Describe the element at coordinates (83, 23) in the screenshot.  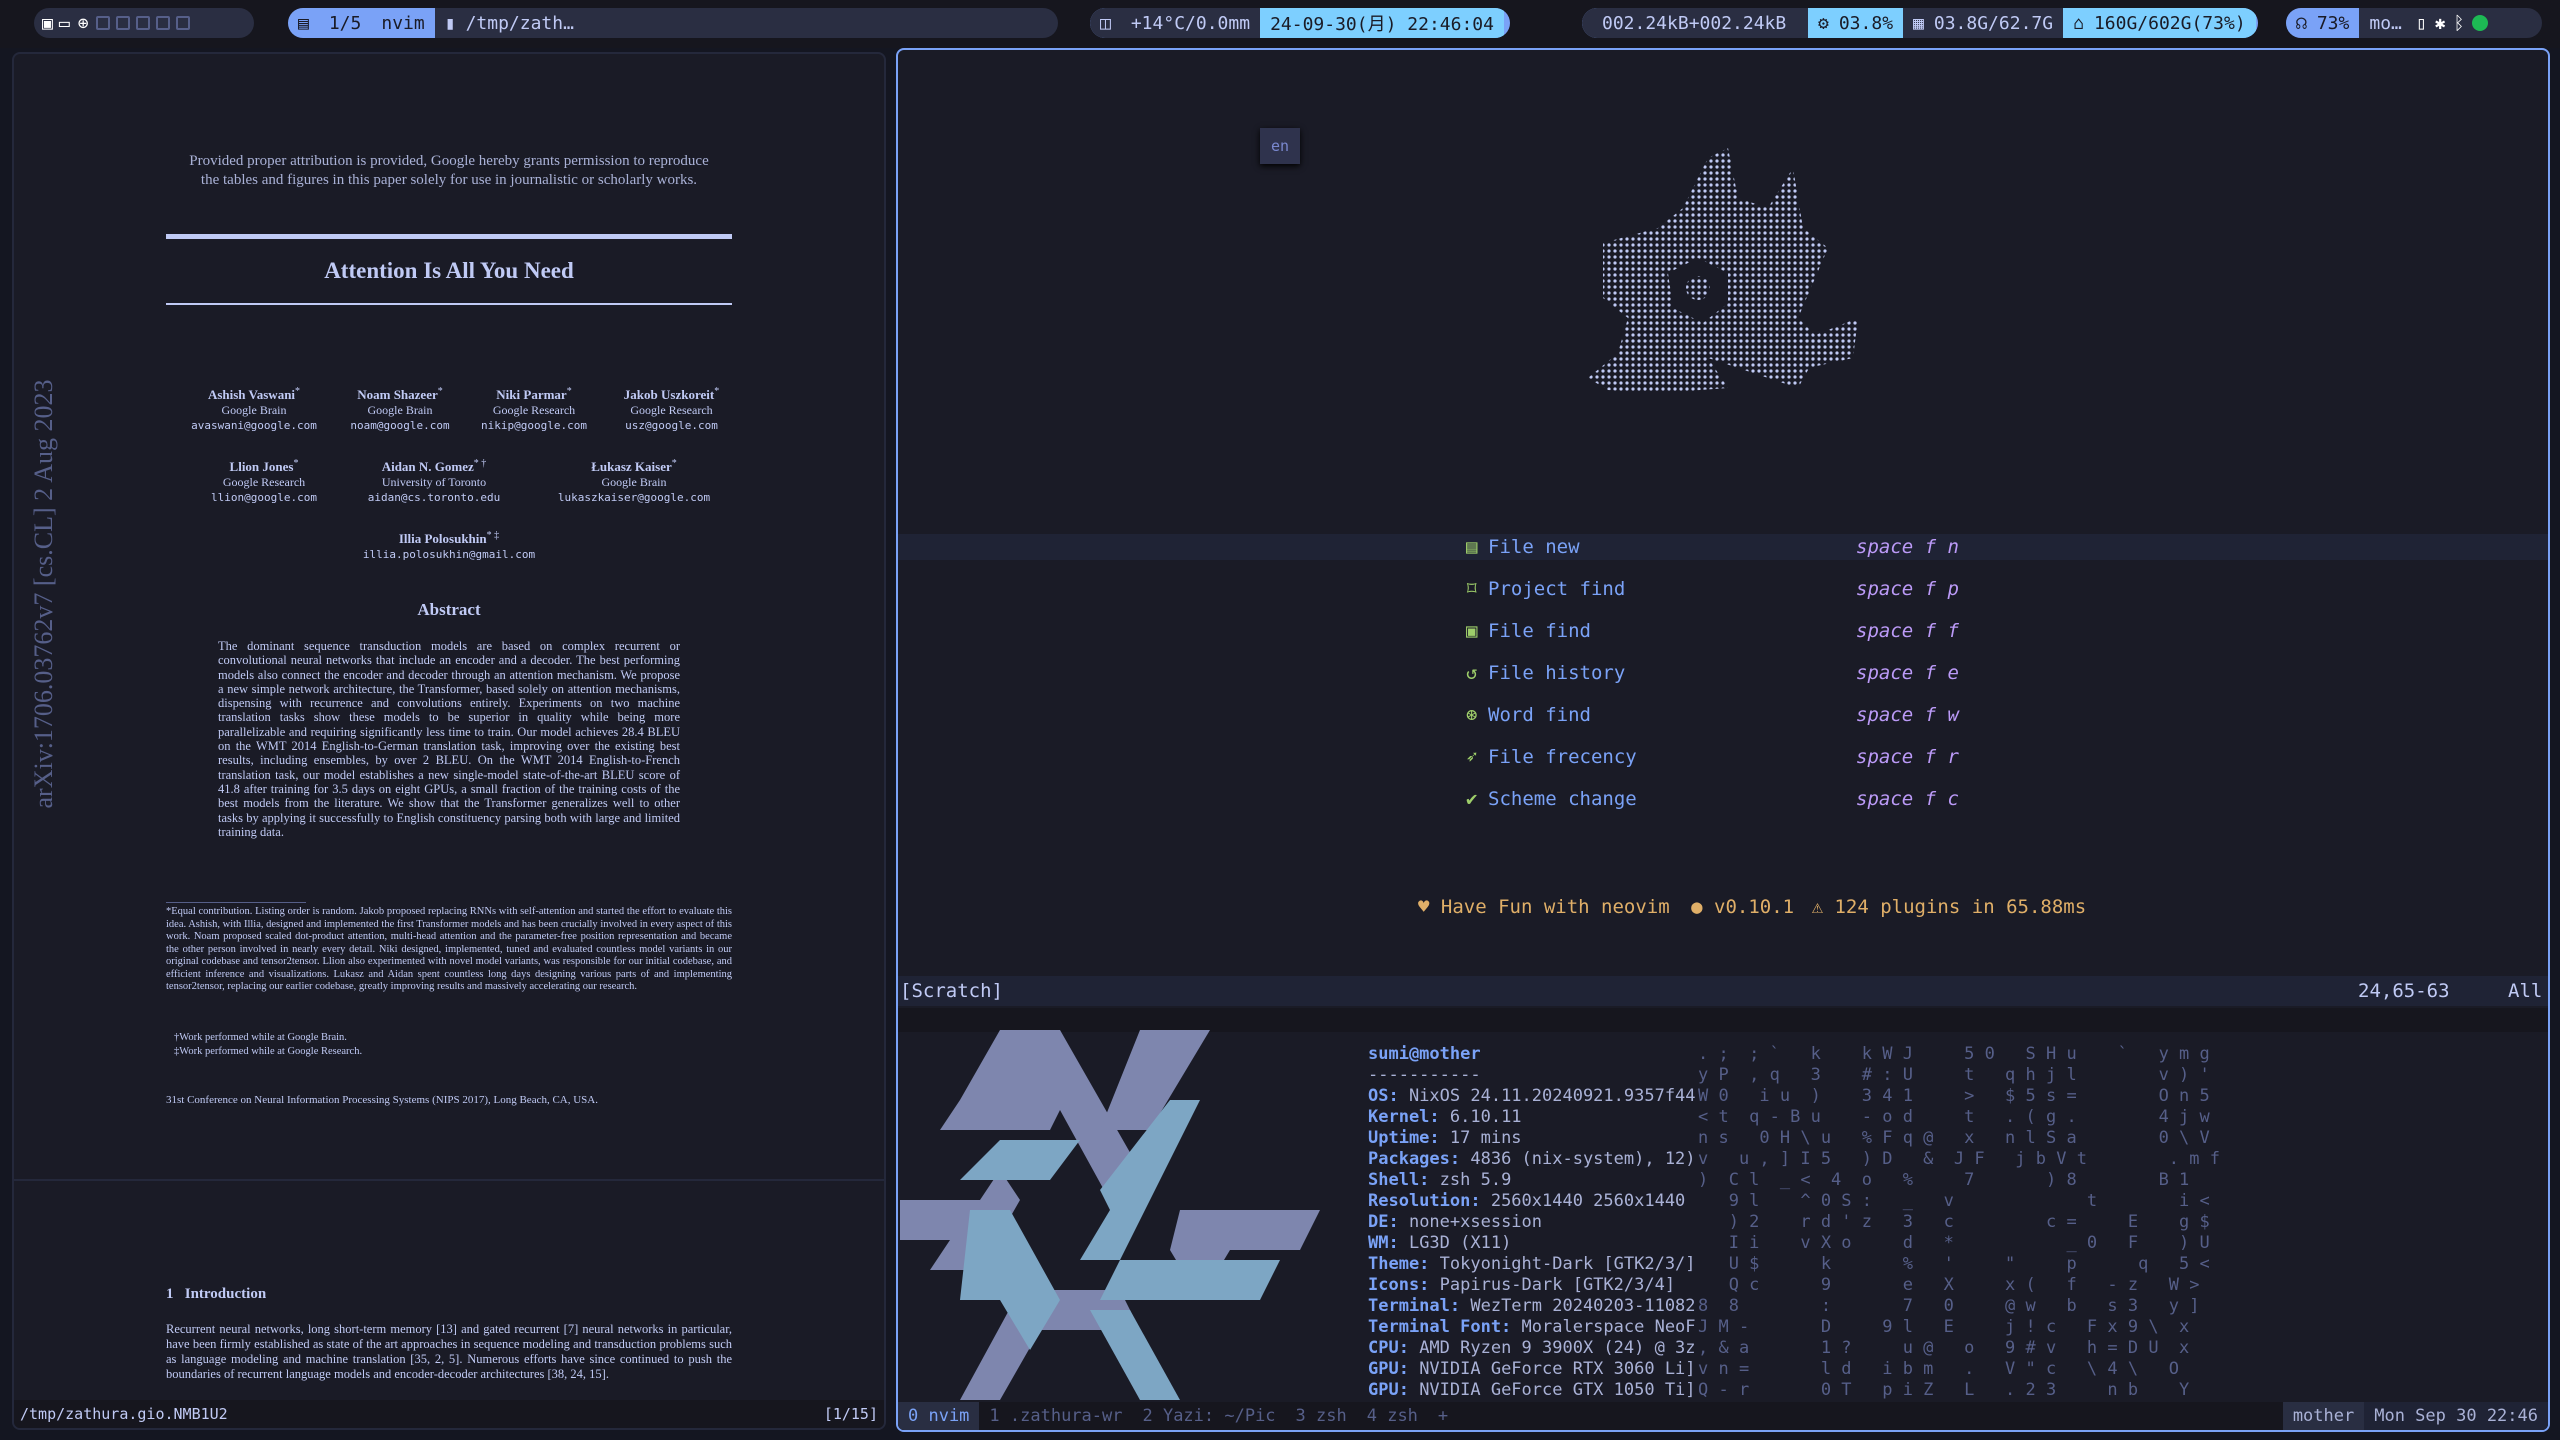
I see `globe-icon: ⊕` at that location.